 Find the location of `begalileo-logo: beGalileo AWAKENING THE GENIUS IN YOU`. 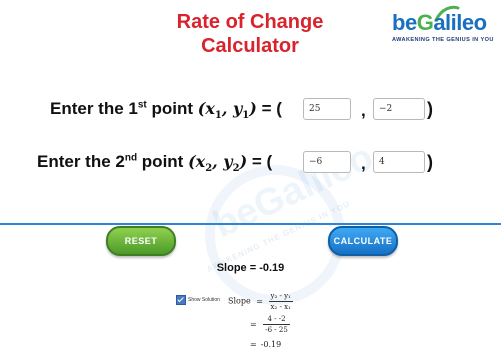

begalileo-logo: beGalileo AWAKENING THE GENIUS IN YOU is located at coordinates (443, 26).